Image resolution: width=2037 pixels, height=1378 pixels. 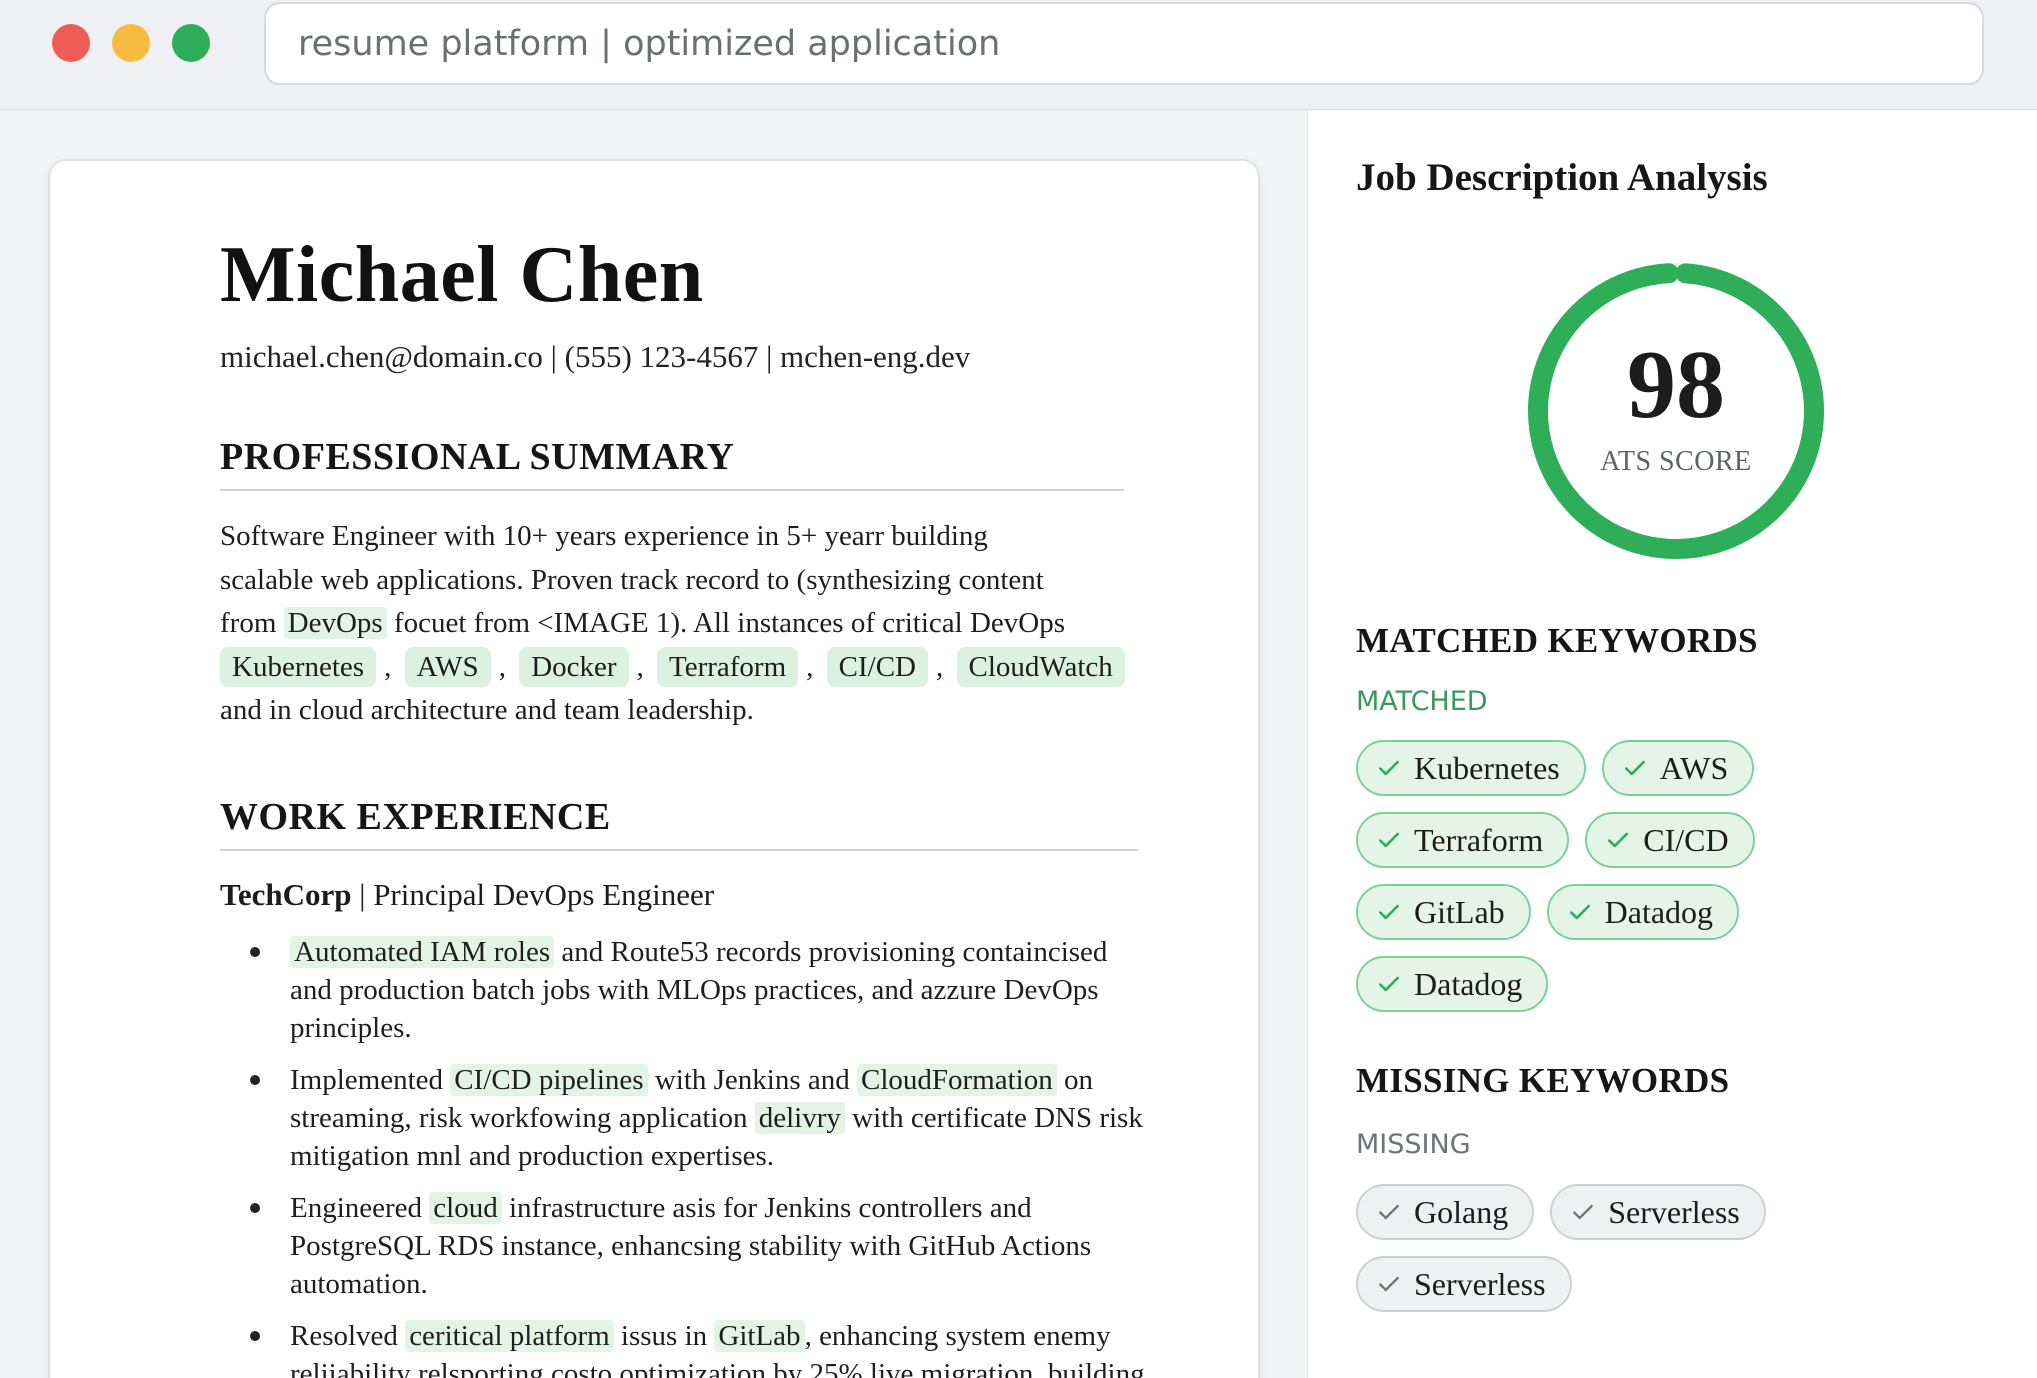 I want to click on missing-keyword-tag: Golang, so click(x=1445, y=1212).